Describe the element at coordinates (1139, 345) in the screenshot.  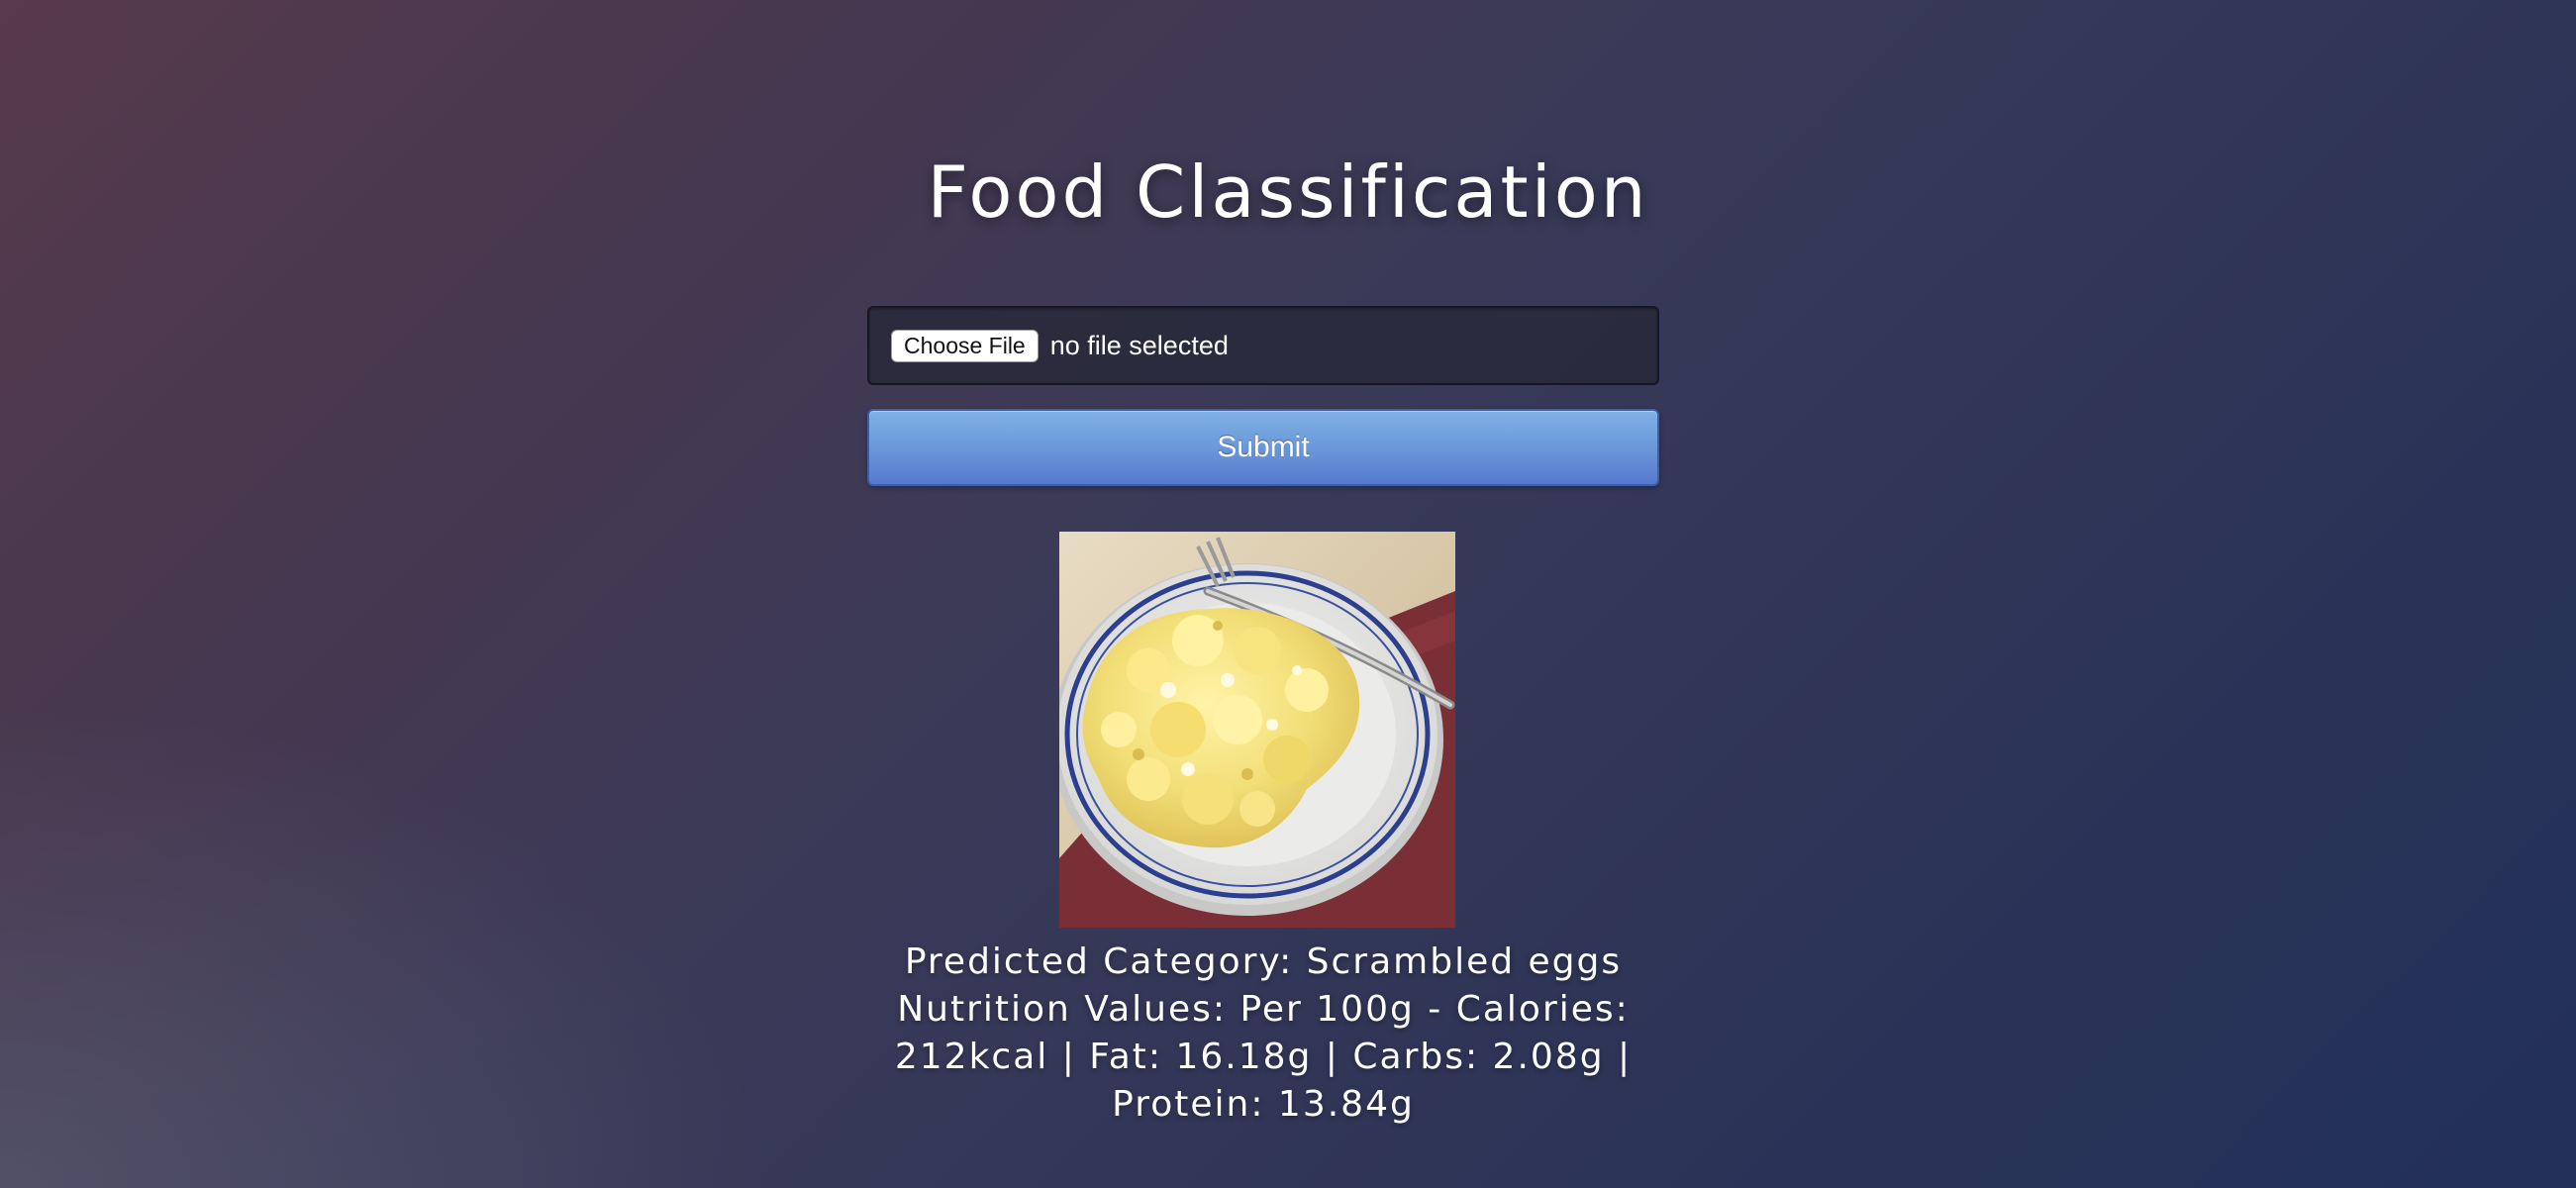
I see `file-status-text: no file selected` at that location.